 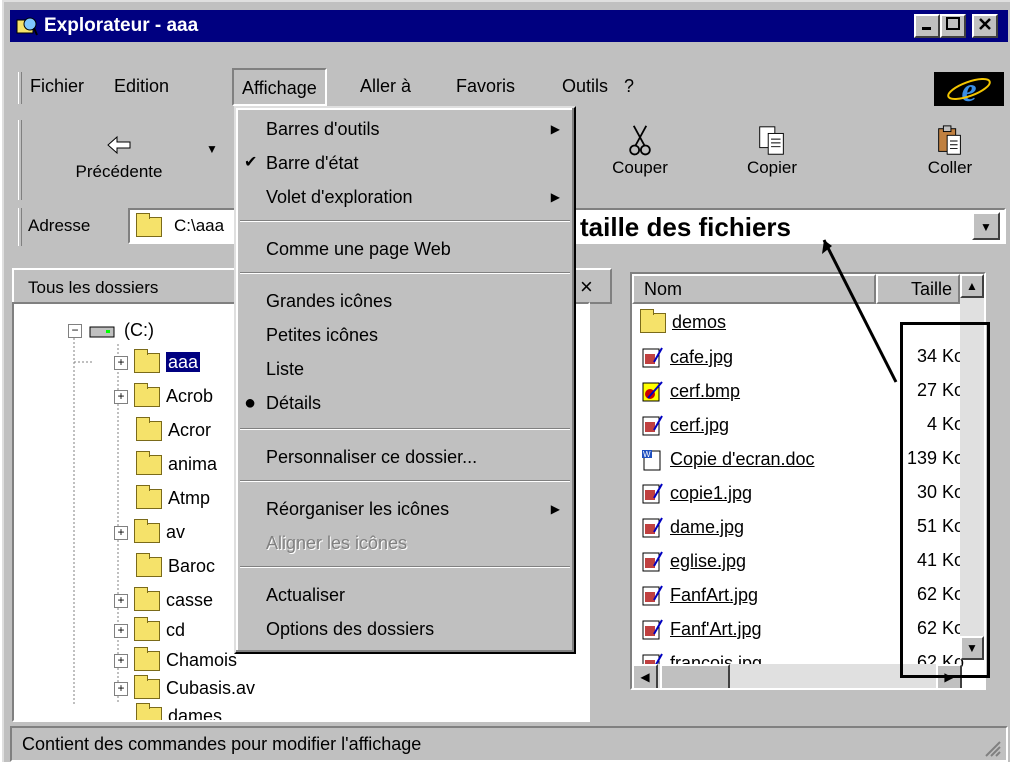 What do you see at coordinates (711, 492) in the screenshot?
I see `file-name: copie1.jpg` at bounding box center [711, 492].